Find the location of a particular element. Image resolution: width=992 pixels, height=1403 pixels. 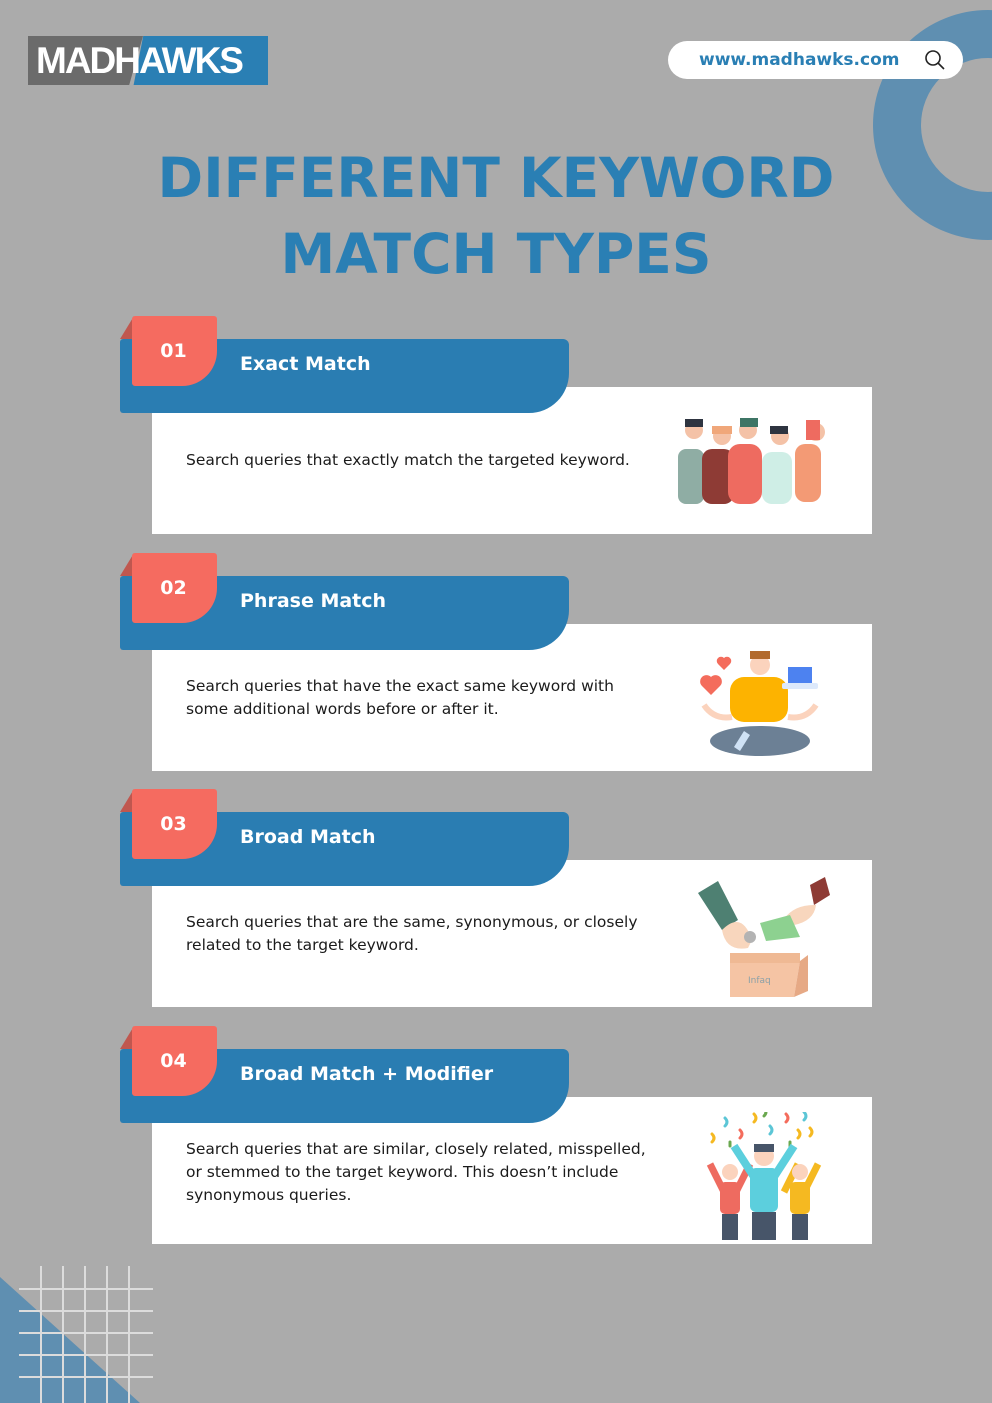

item-heading: Phrase Match is located at coordinates (313, 601).